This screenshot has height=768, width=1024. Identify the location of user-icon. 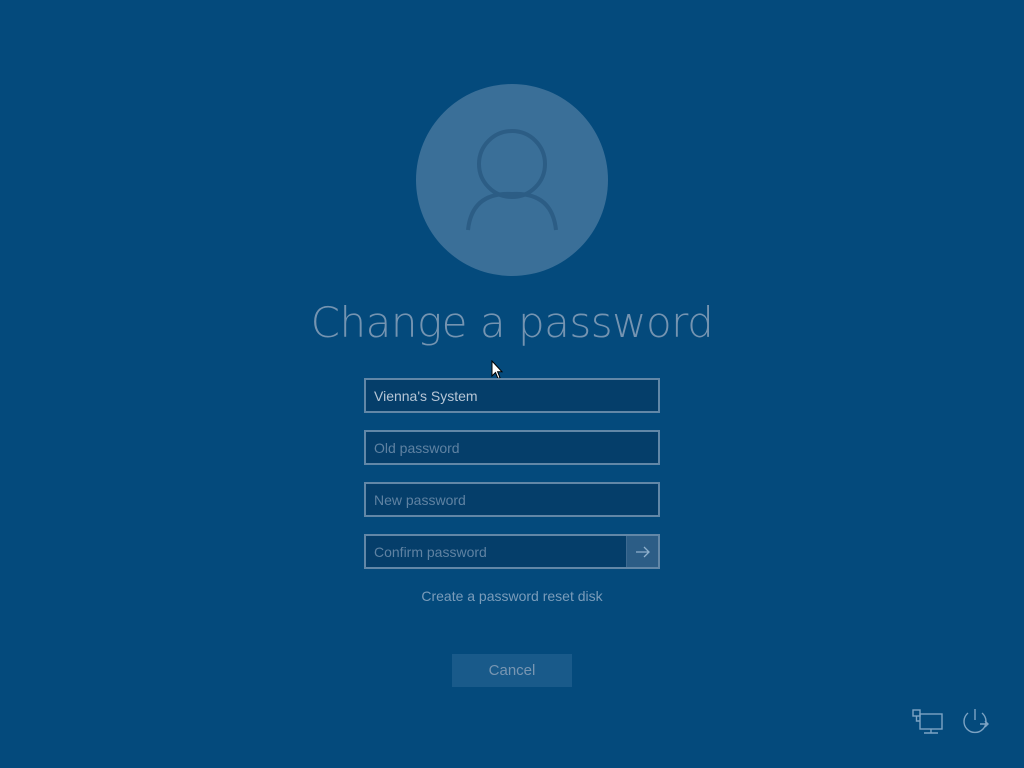
(512, 180).